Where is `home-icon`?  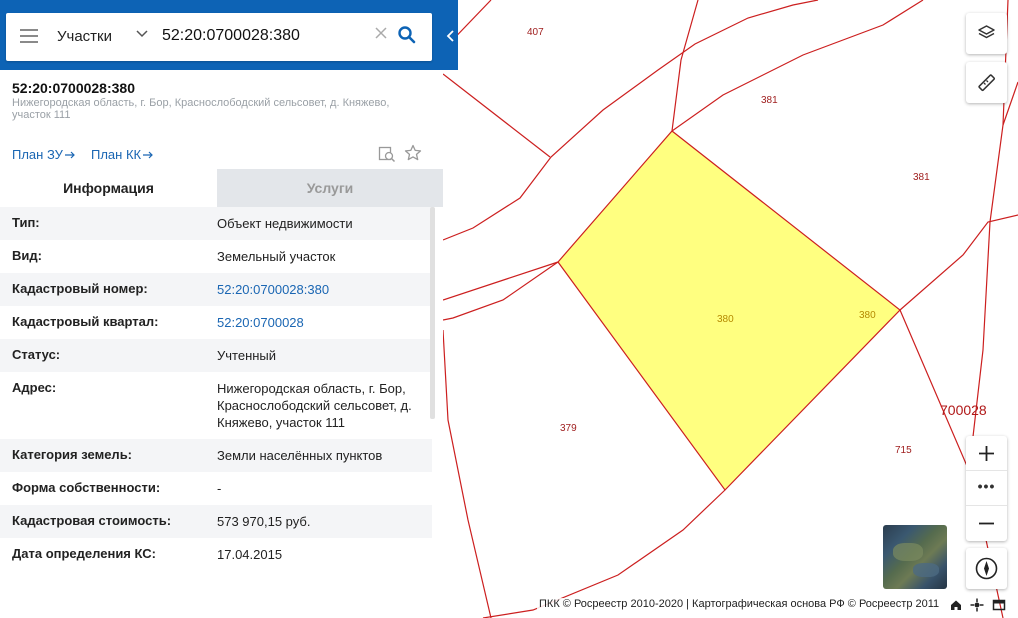
home-icon is located at coordinates (956, 605).